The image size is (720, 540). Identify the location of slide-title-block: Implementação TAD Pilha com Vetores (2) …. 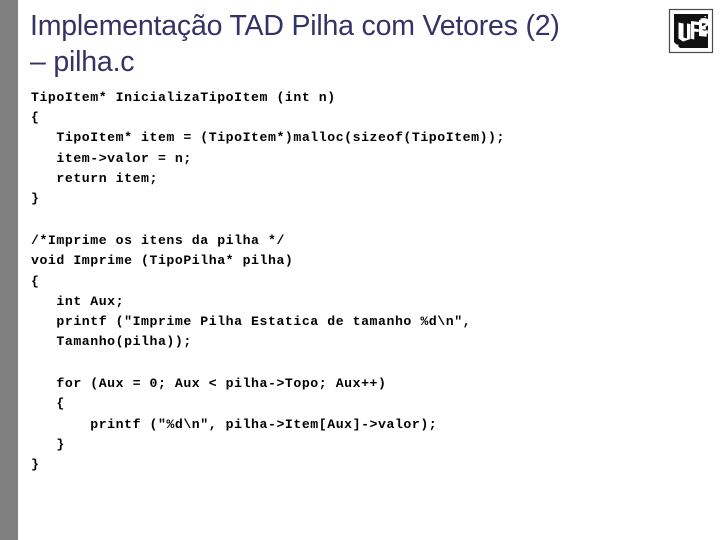
(335, 44).